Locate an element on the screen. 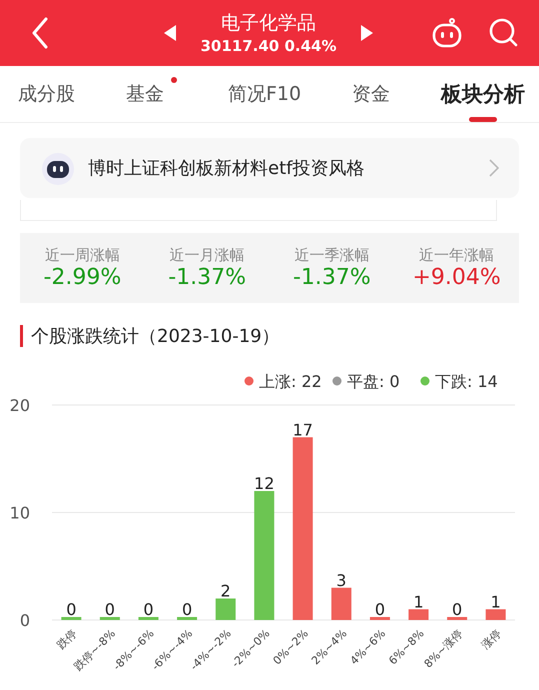 This screenshot has height=690, width=539. tab: 简况F10 is located at coordinates (265, 94).